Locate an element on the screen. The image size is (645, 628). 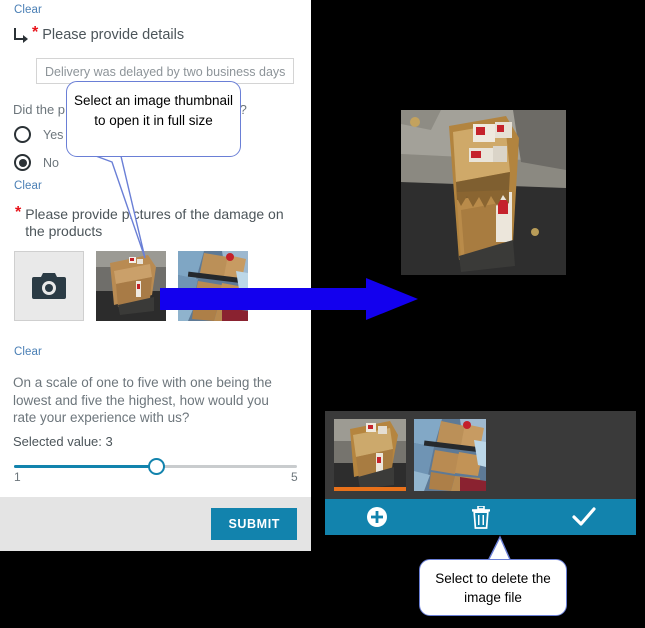
trash-icon is located at coordinates (480, 517).